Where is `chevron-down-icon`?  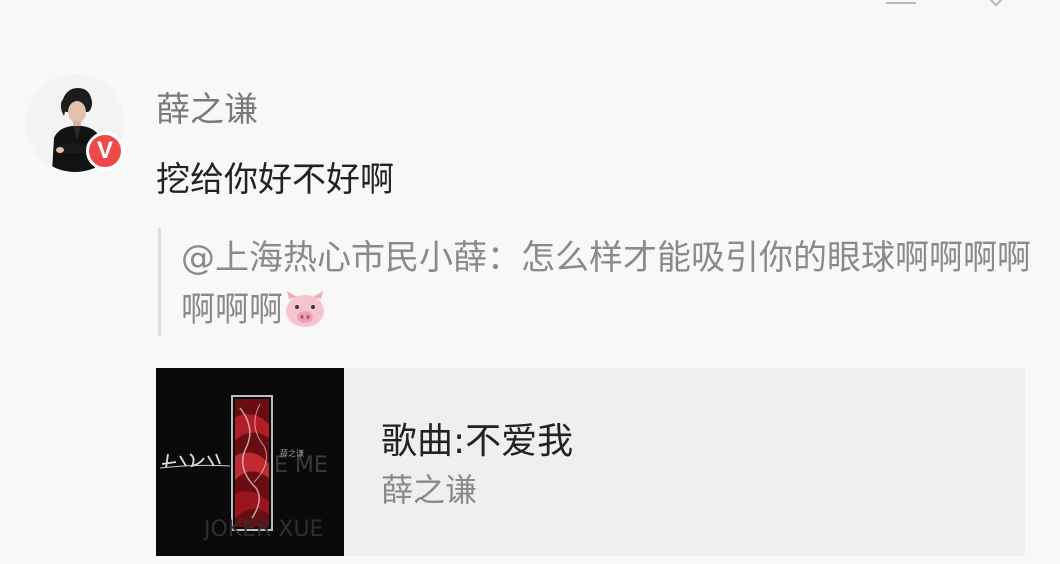 chevron-down-icon is located at coordinates (996, 3).